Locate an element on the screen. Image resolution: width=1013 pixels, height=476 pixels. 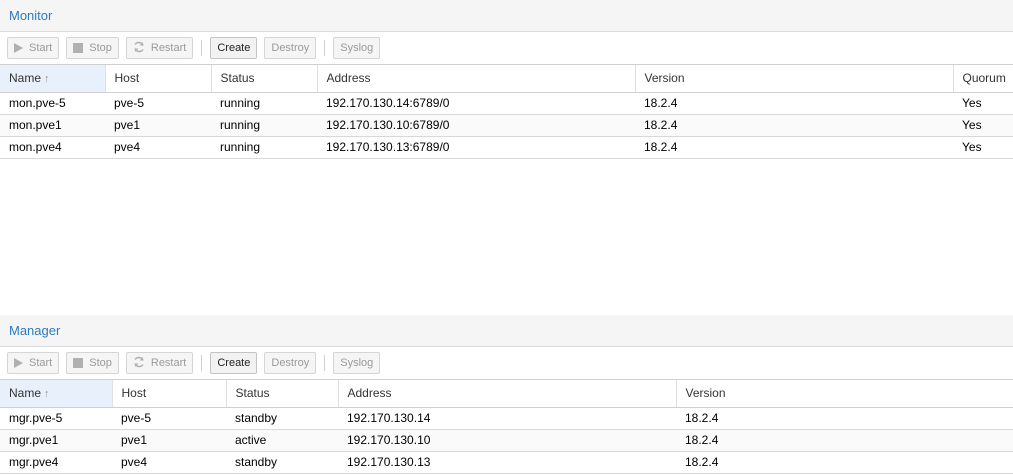
cell-name: mon.pve1 is located at coordinates (52, 125).